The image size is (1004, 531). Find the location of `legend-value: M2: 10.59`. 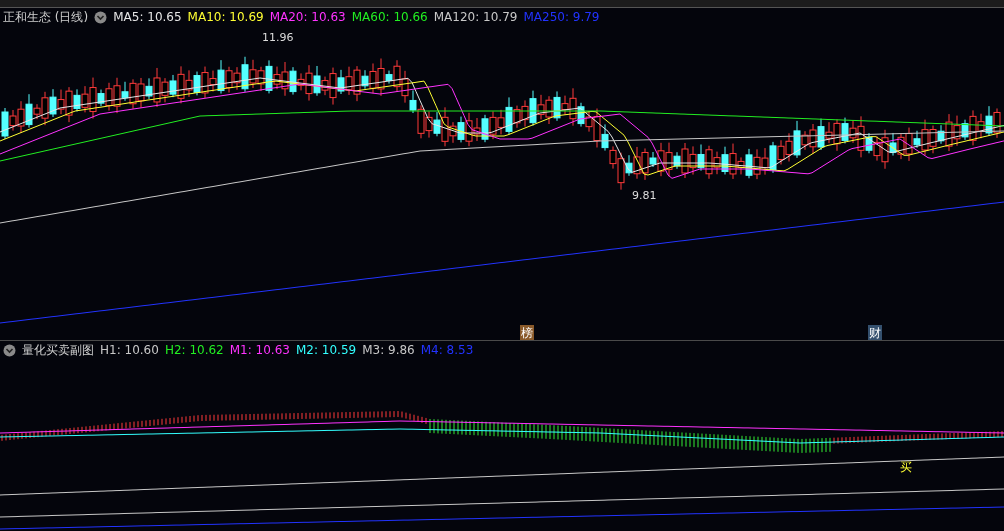

legend-value: M2: 10.59 is located at coordinates (326, 350).